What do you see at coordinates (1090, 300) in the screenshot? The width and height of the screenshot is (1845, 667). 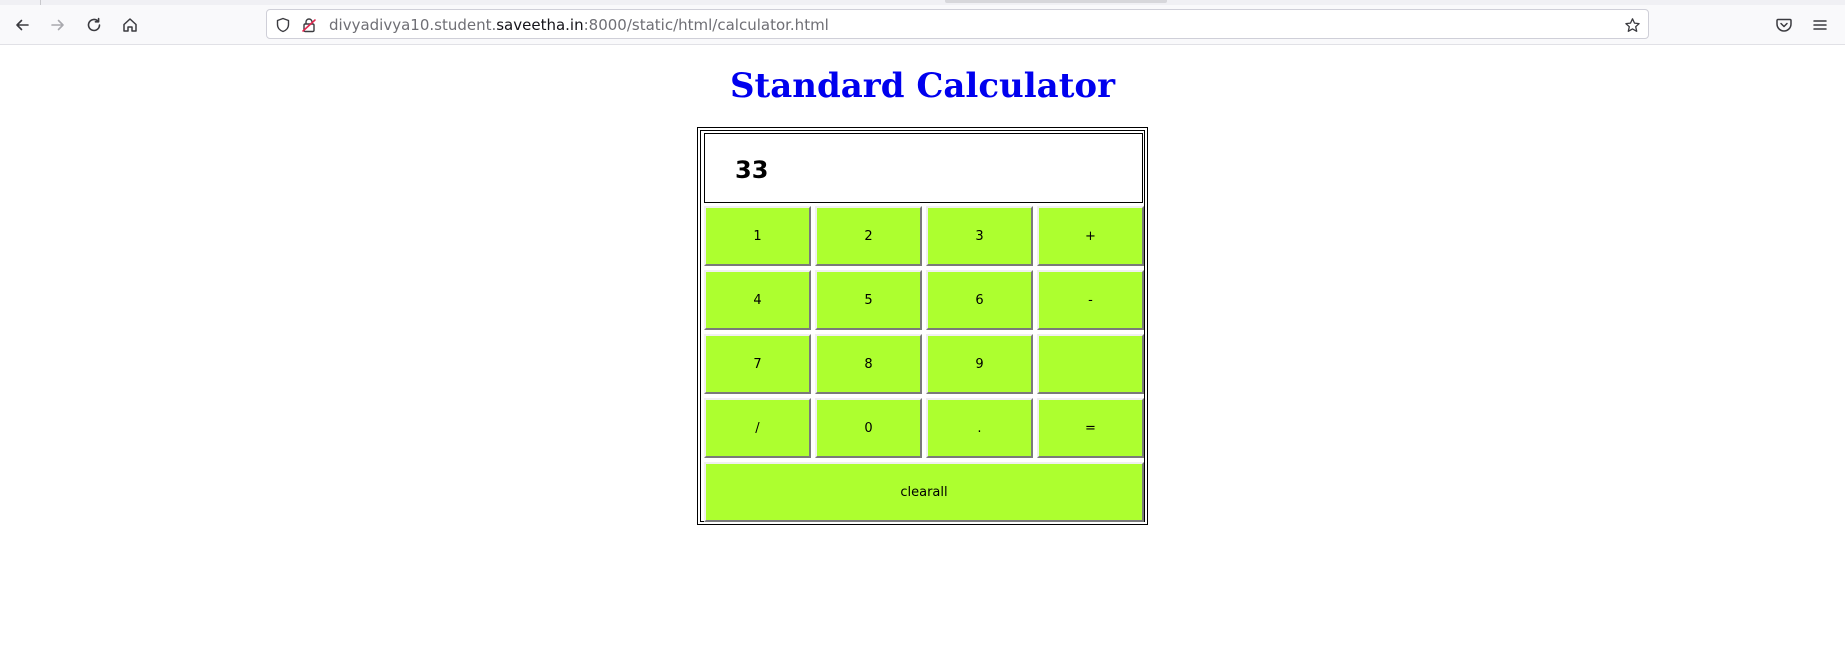 I see `key-minus: -` at bounding box center [1090, 300].